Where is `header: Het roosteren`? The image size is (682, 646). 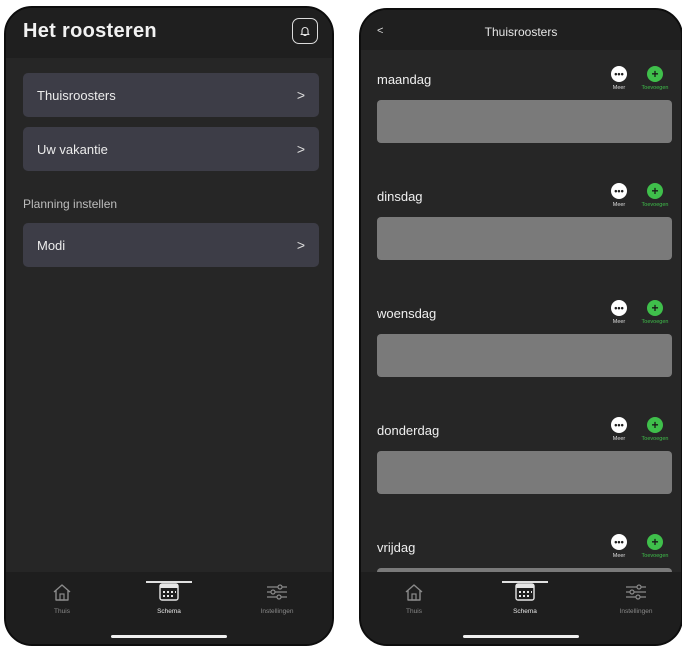 header: Het roosteren is located at coordinates (169, 33).